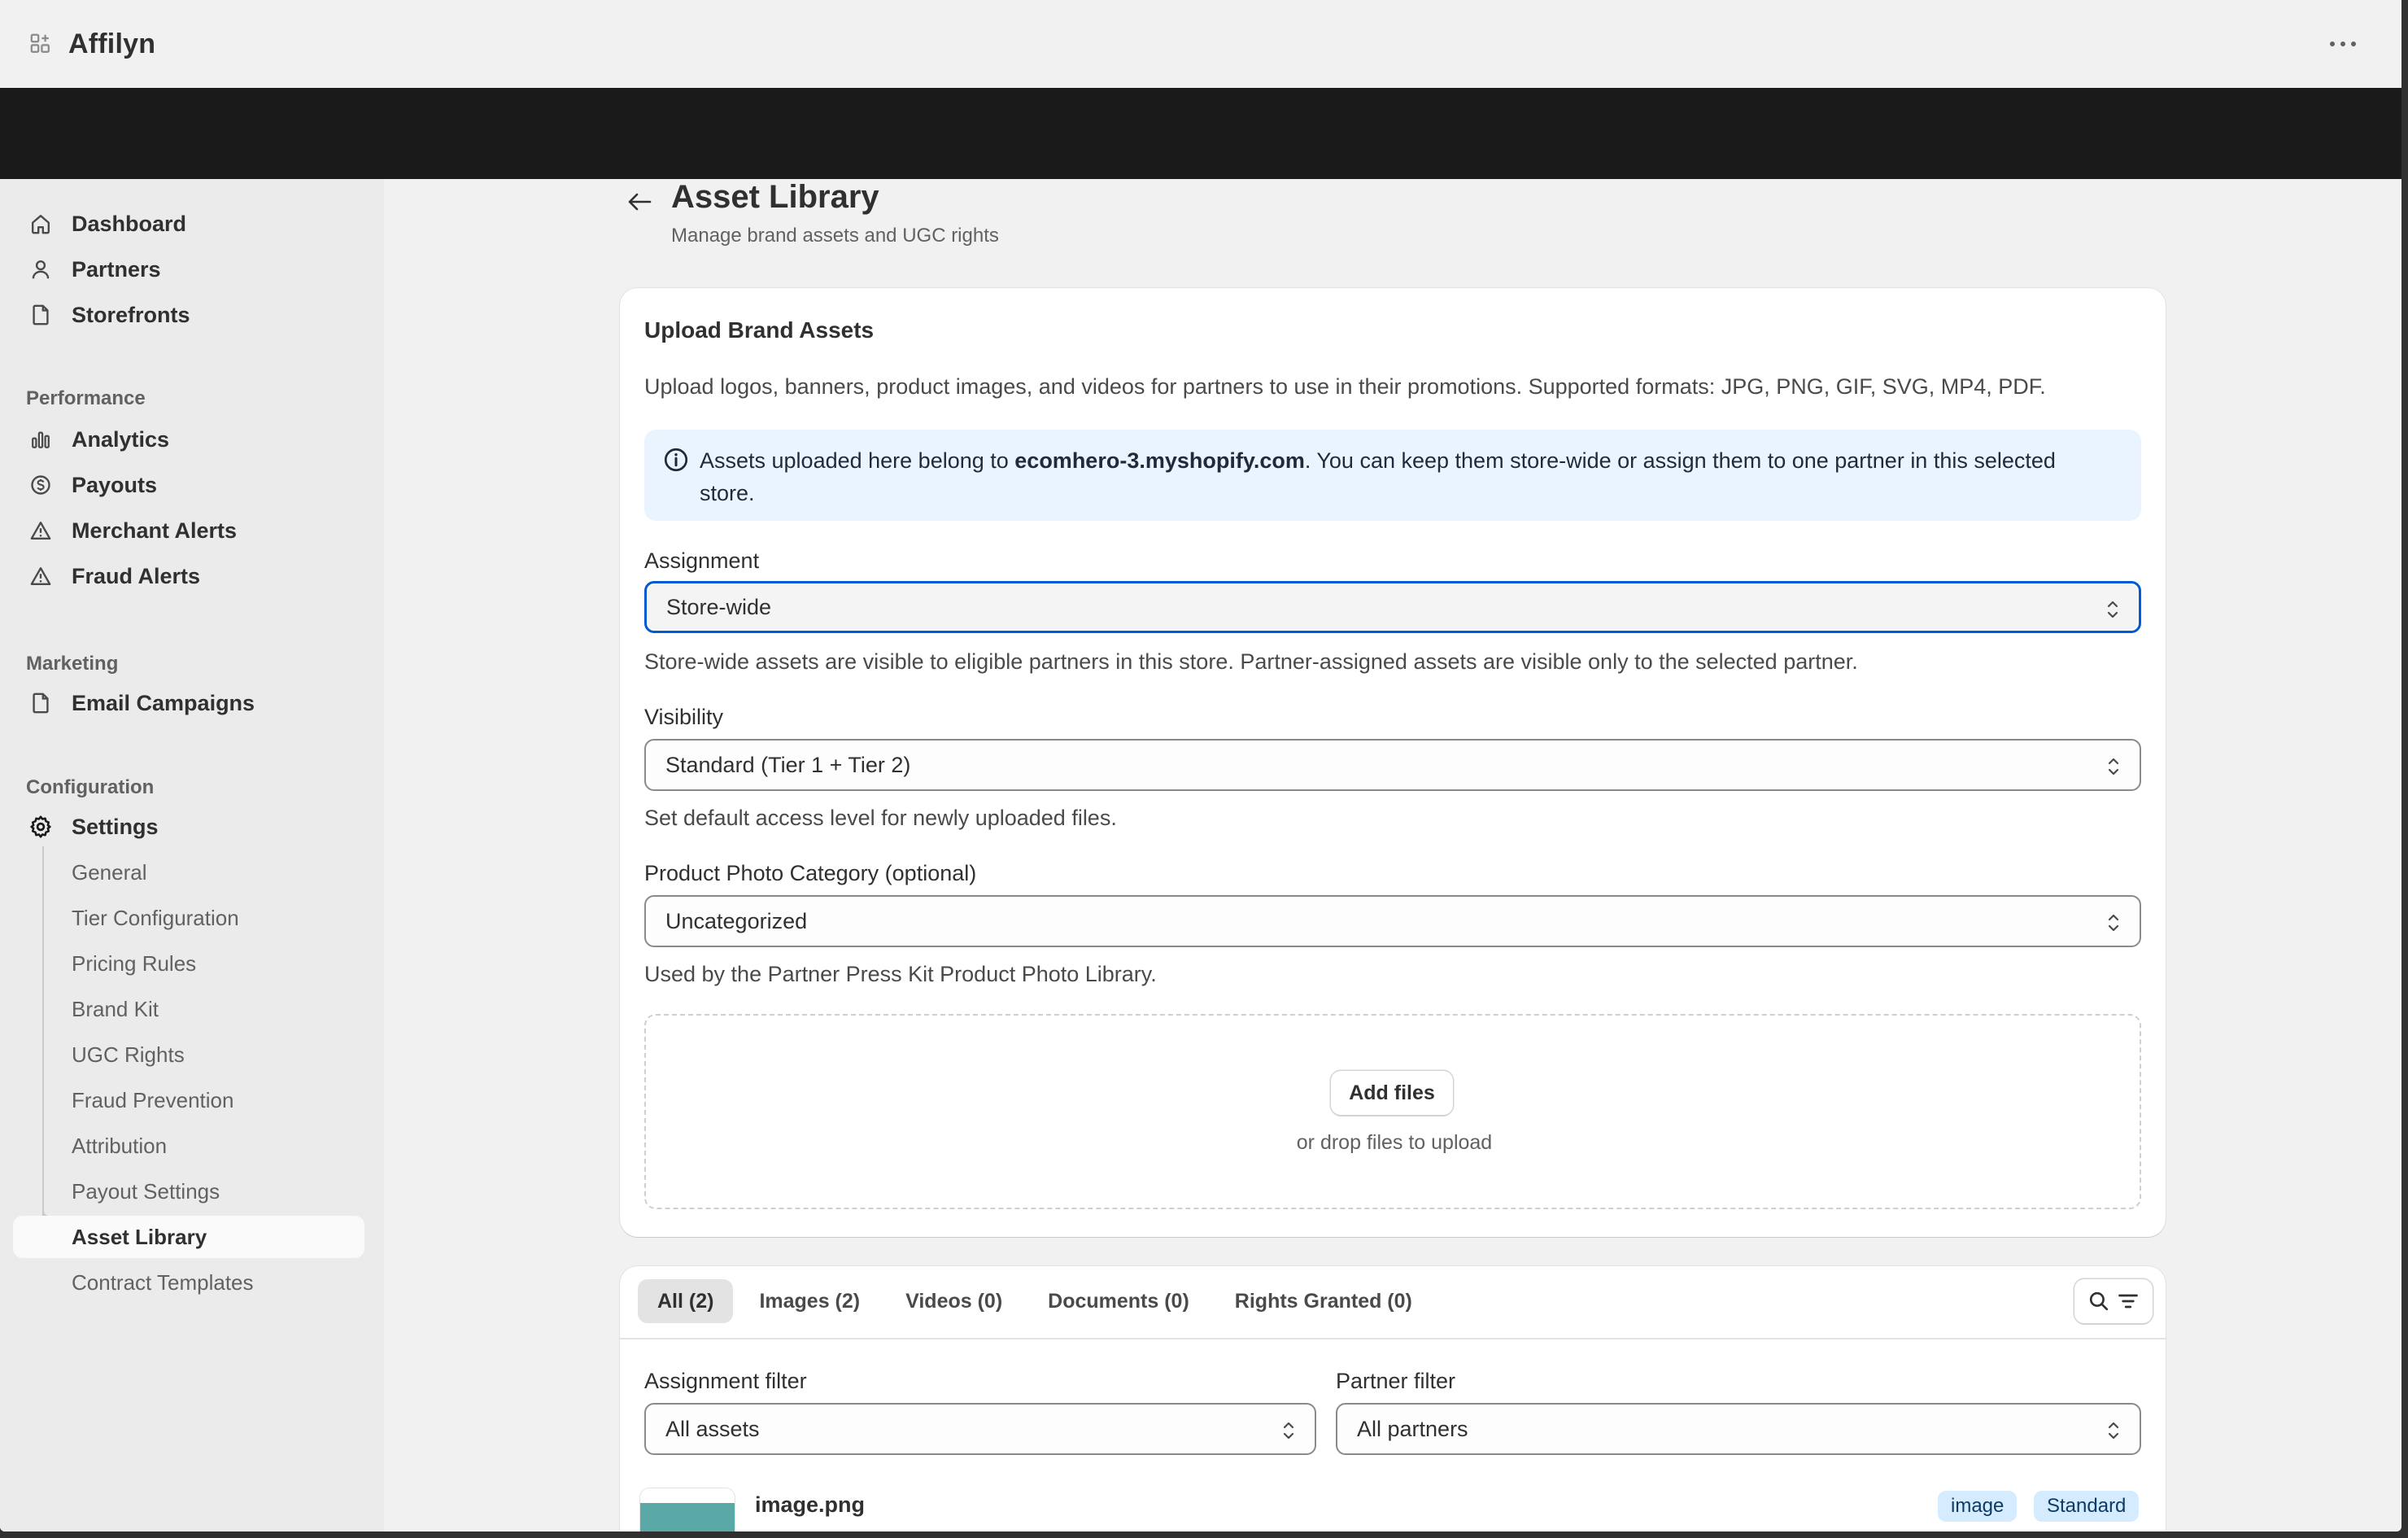 This screenshot has width=2408, height=1538. I want to click on asset-type-badge: image, so click(1978, 1507).